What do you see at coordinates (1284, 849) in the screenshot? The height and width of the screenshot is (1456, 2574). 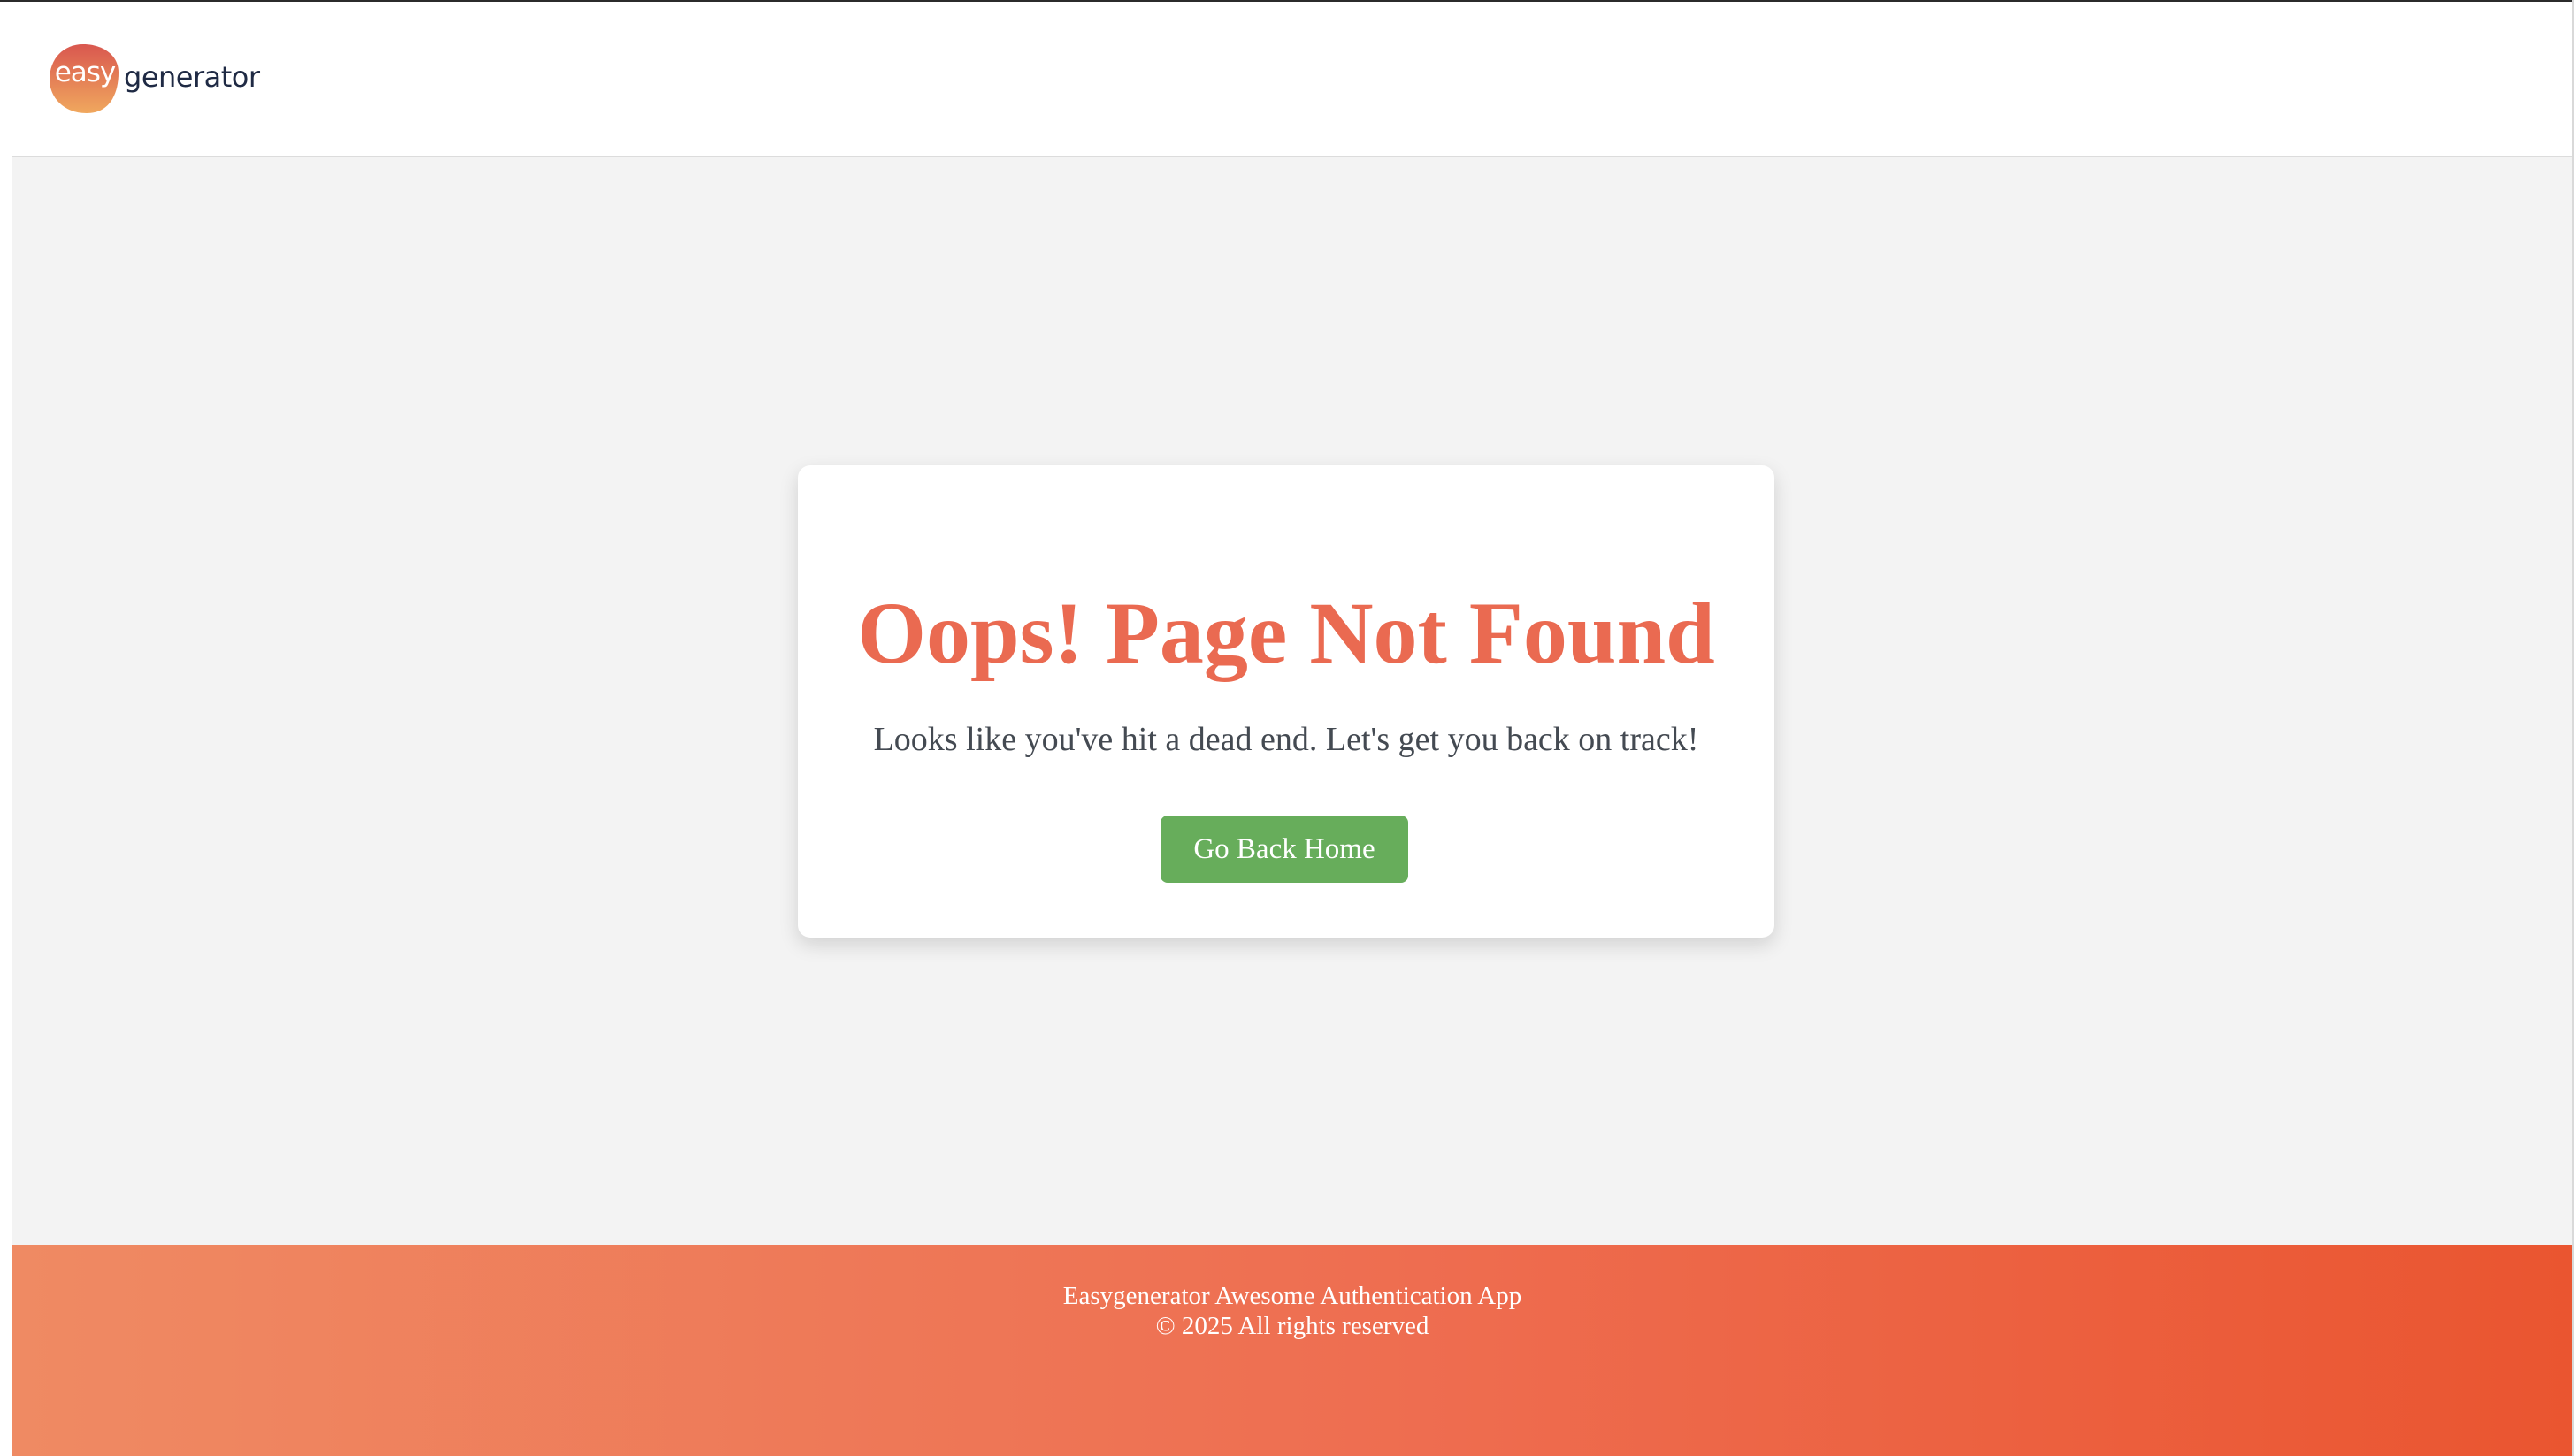 I see `go-back-home-button: Go Back Home` at bounding box center [1284, 849].